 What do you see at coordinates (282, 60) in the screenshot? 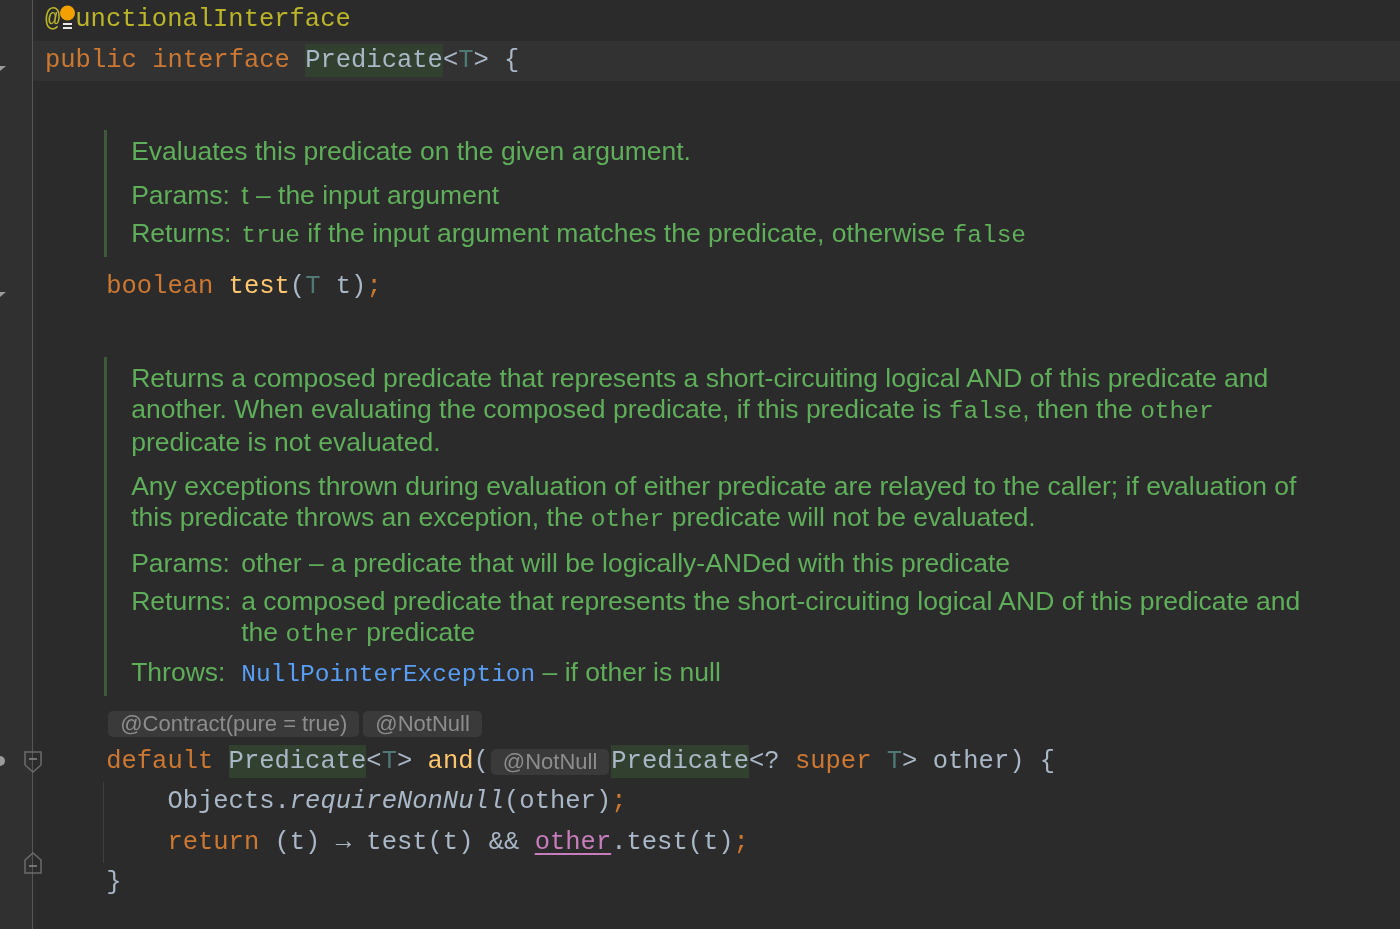
I see `code-line: public interface Predicate<T> {` at bounding box center [282, 60].